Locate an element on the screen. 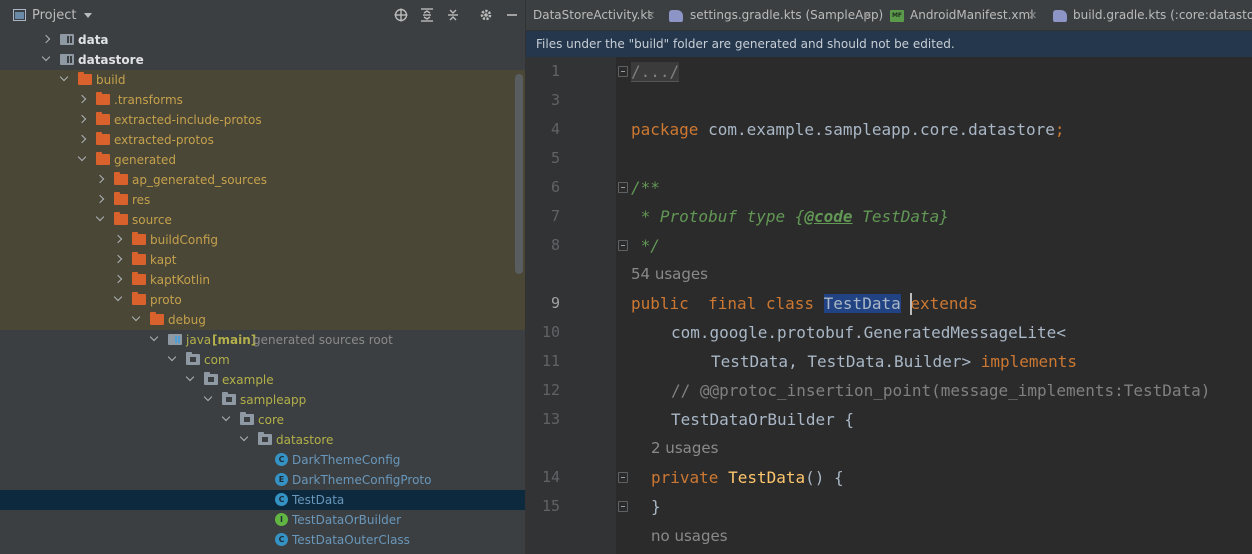 The image size is (1252, 554). tree-item: ap_generated_sources is located at coordinates (262, 180).